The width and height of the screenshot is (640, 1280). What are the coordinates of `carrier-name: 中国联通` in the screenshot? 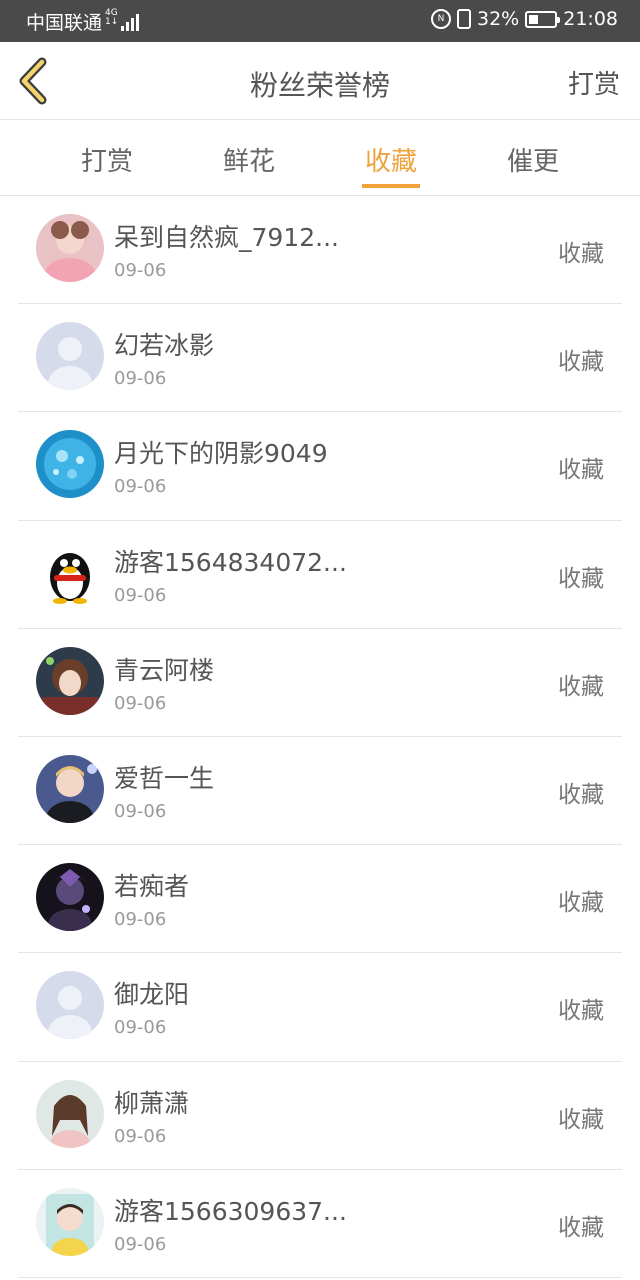 It's located at (64, 23).